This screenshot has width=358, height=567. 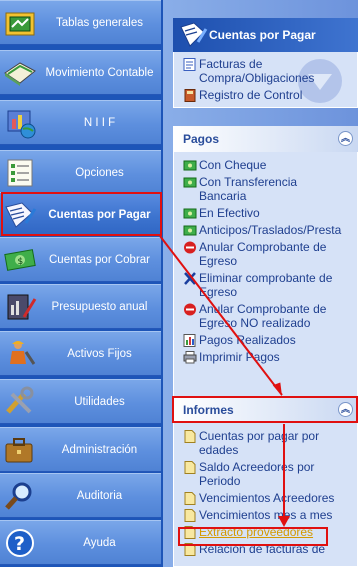 I want to click on pagos-panel-title: Pagos, so click(x=201, y=139).